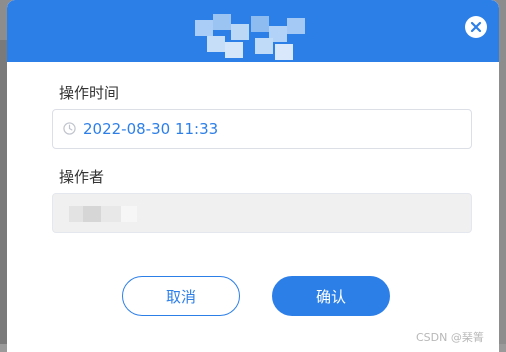  What do you see at coordinates (181, 296) in the screenshot?
I see `cancel-button: 取消` at bounding box center [181, 296].